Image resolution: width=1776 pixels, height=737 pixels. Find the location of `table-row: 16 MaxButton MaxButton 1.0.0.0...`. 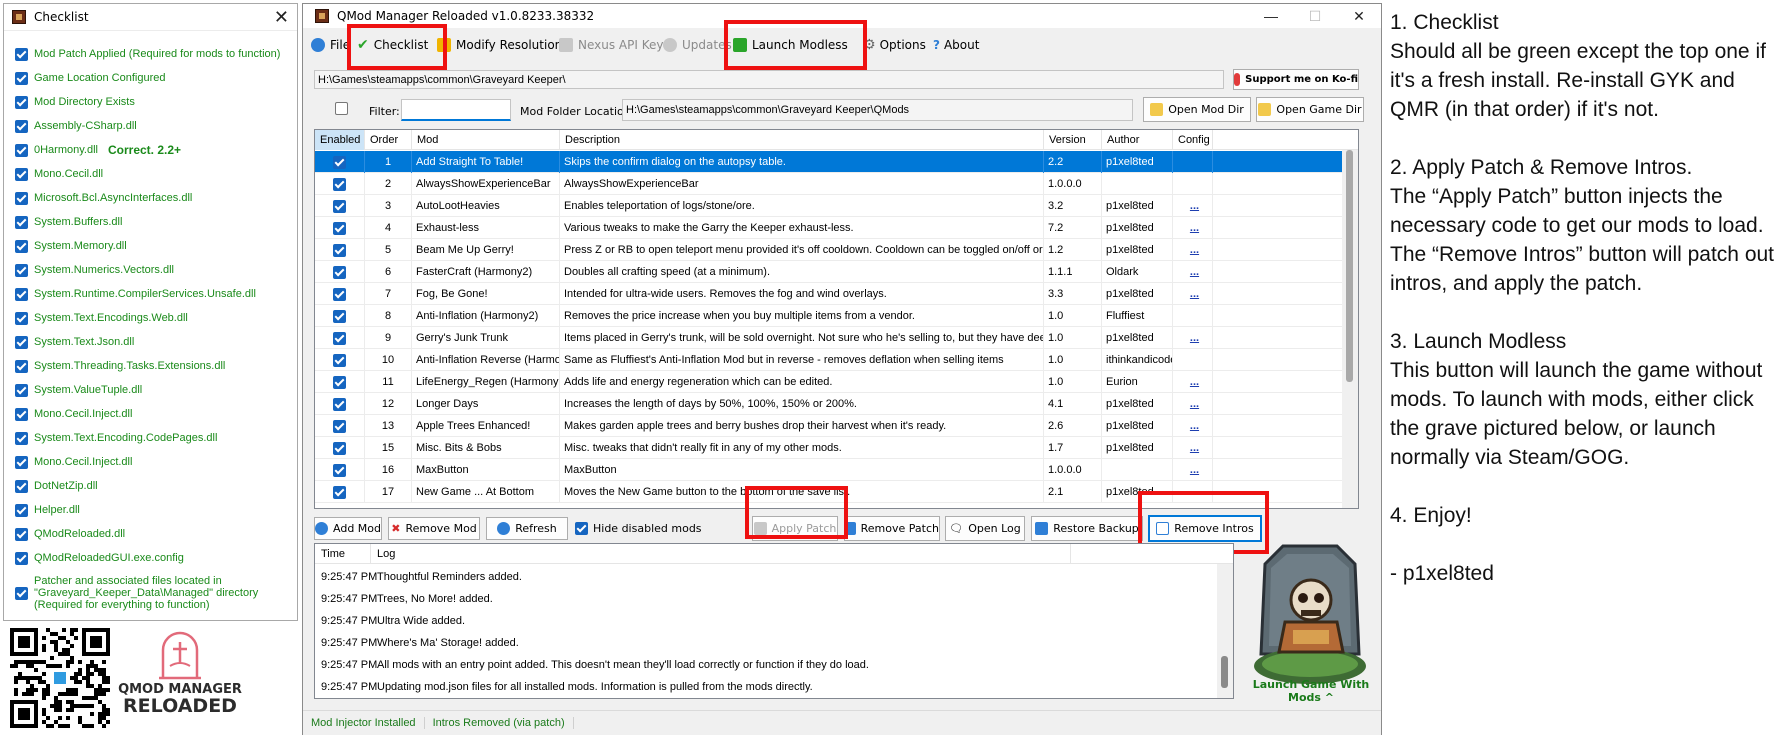

table-row: 16 MaxButton MaxButton 1.0.0.0... is located at coordinates (835, 470).